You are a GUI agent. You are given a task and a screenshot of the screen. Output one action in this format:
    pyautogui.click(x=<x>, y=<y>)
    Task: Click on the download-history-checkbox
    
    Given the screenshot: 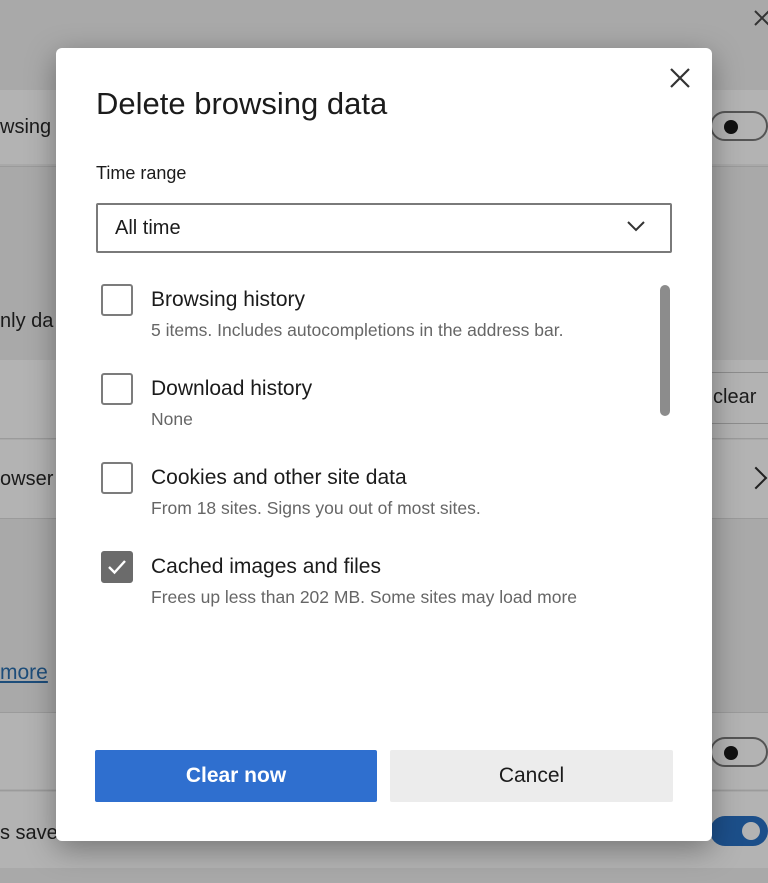 What is the action you would take?
    pyautogui.click(x=117, y=389)
    